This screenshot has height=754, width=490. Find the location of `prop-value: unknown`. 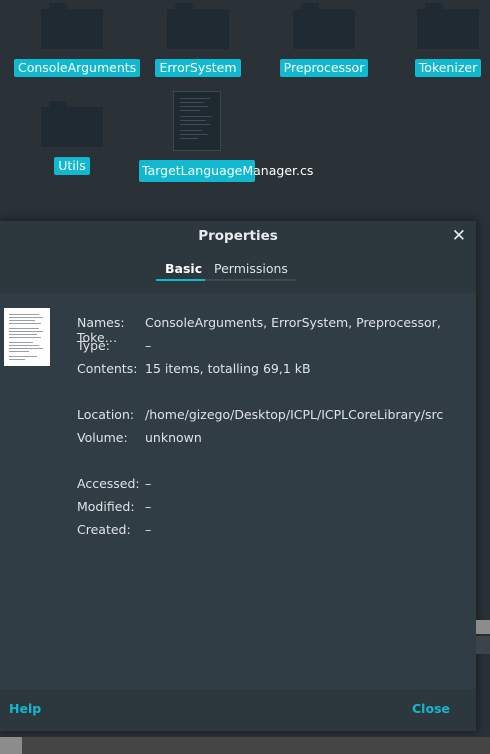

prop-value: unknown is located at coordinates (173, 437).